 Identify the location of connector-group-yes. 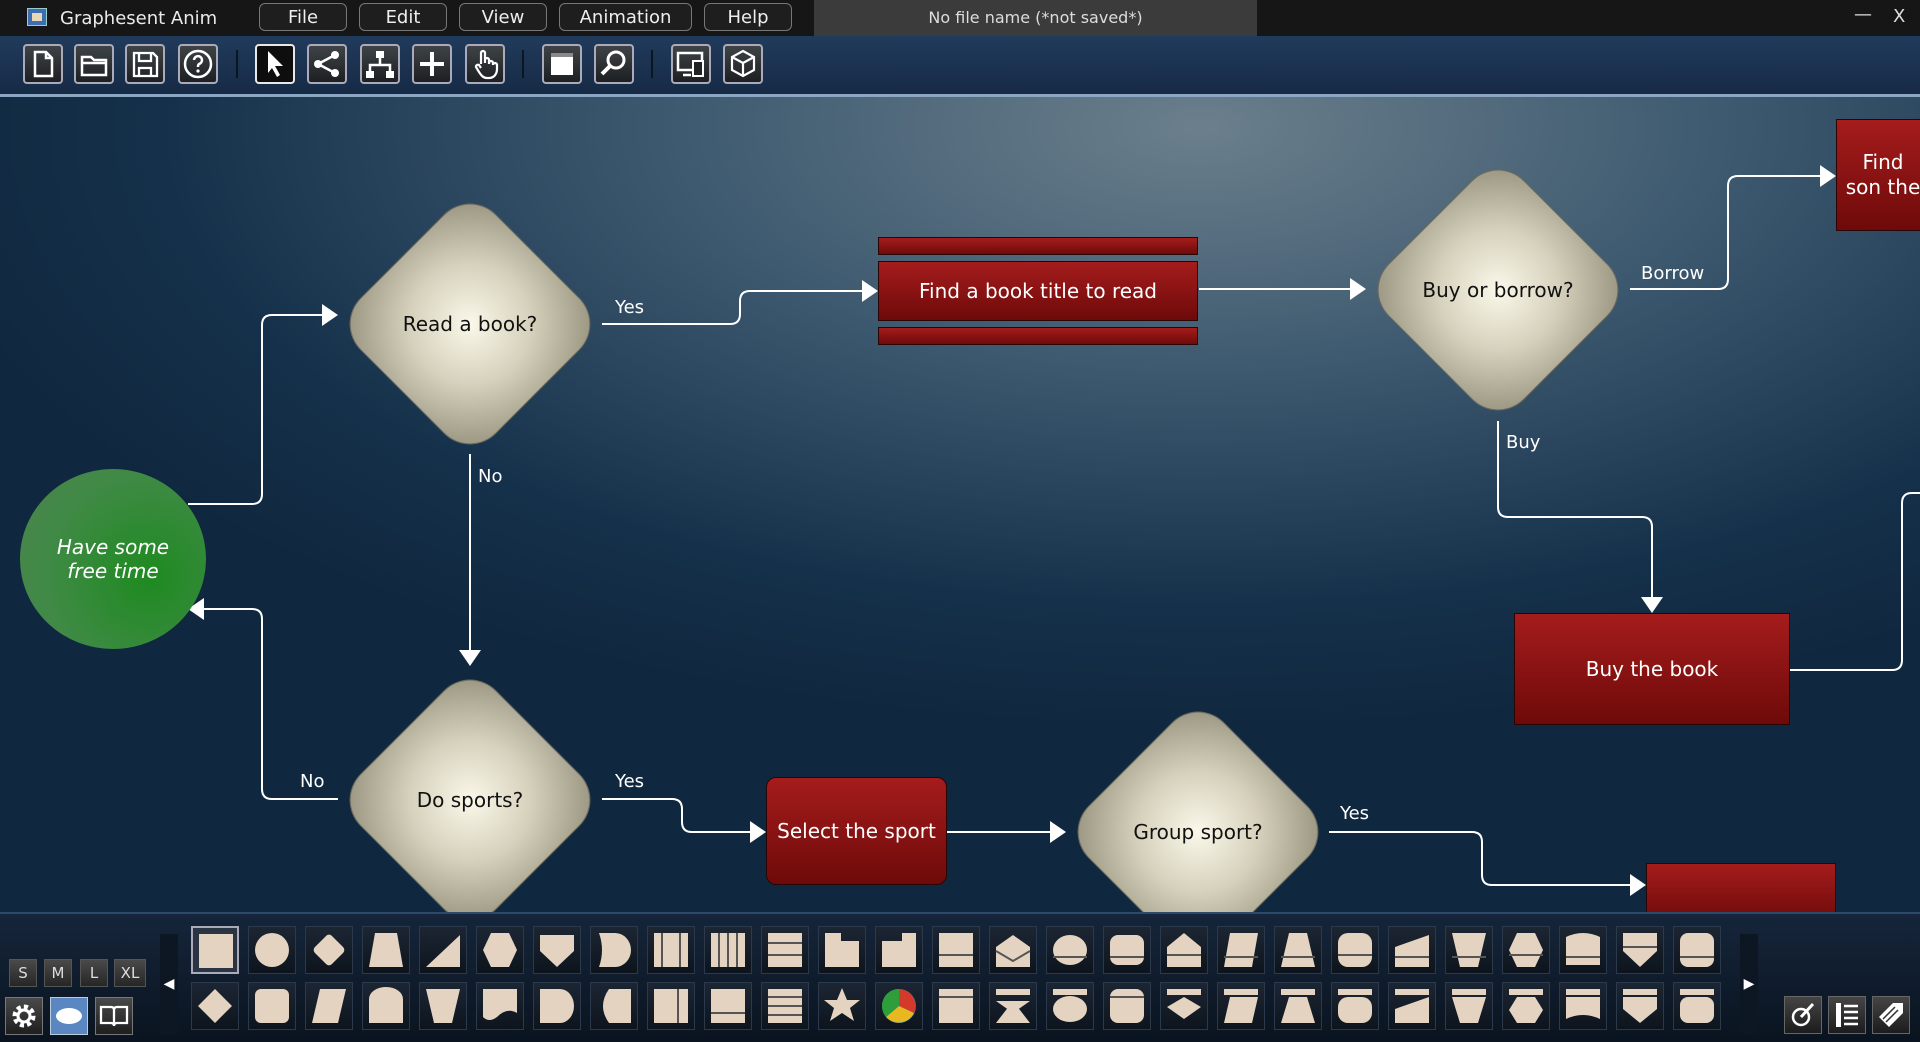
(1479, 858).